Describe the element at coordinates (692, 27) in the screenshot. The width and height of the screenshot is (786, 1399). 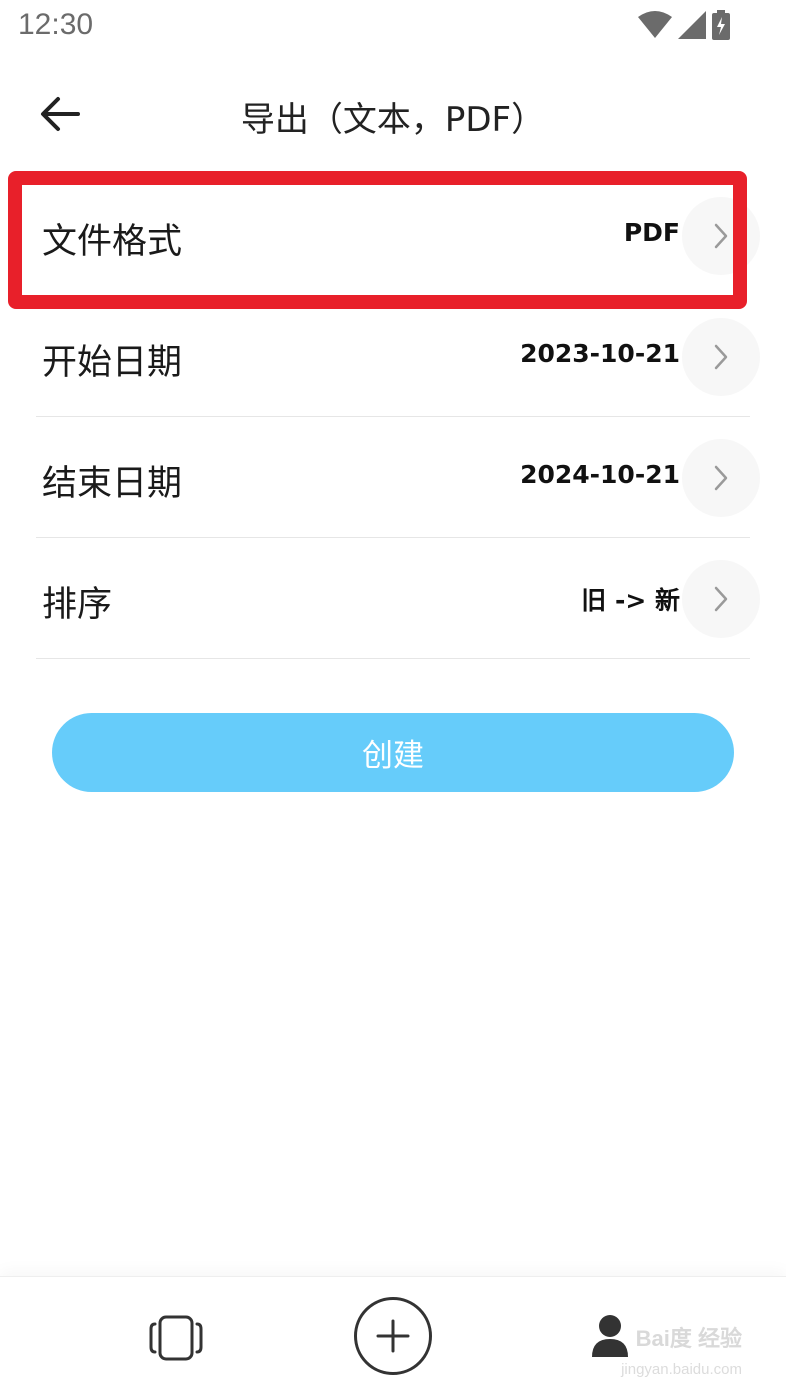
I see `signal-icon` at that location.